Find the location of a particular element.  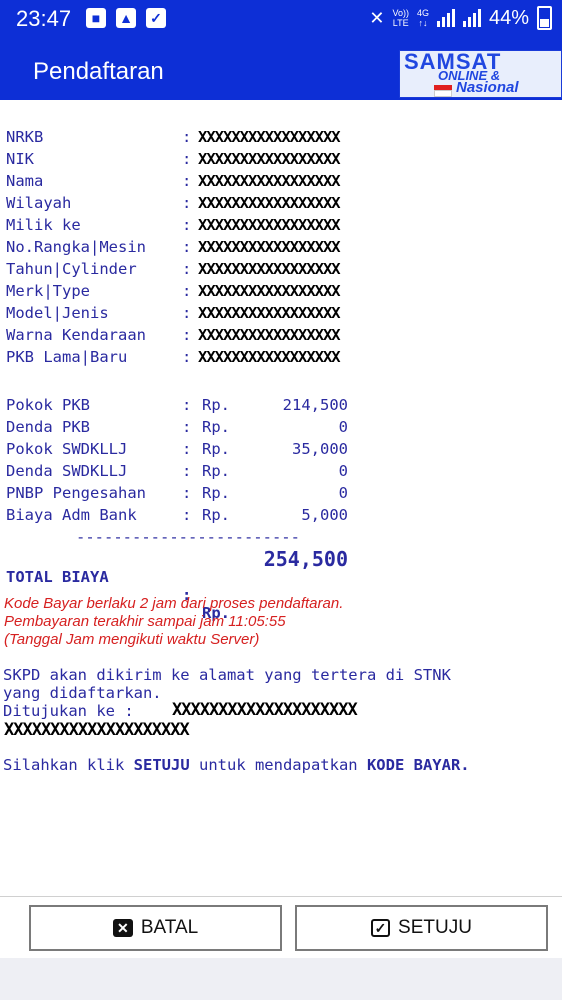

notice-line-3: (Tanggal Jam mengikuti waktu Server) is located at coordinates (132, 639).